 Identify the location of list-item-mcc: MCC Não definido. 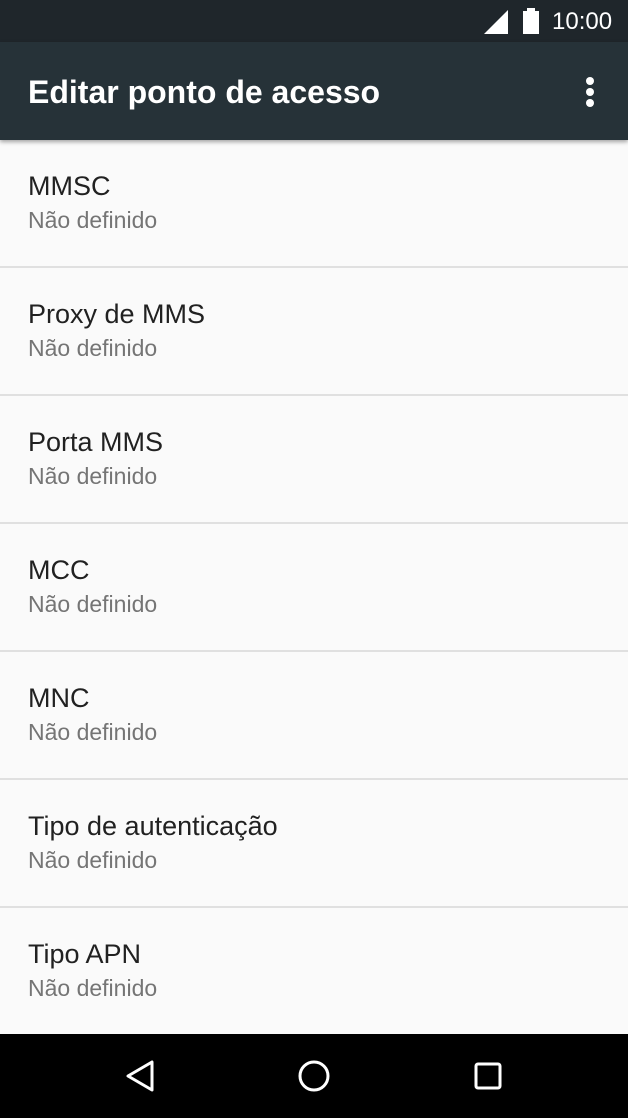
(314, 588).